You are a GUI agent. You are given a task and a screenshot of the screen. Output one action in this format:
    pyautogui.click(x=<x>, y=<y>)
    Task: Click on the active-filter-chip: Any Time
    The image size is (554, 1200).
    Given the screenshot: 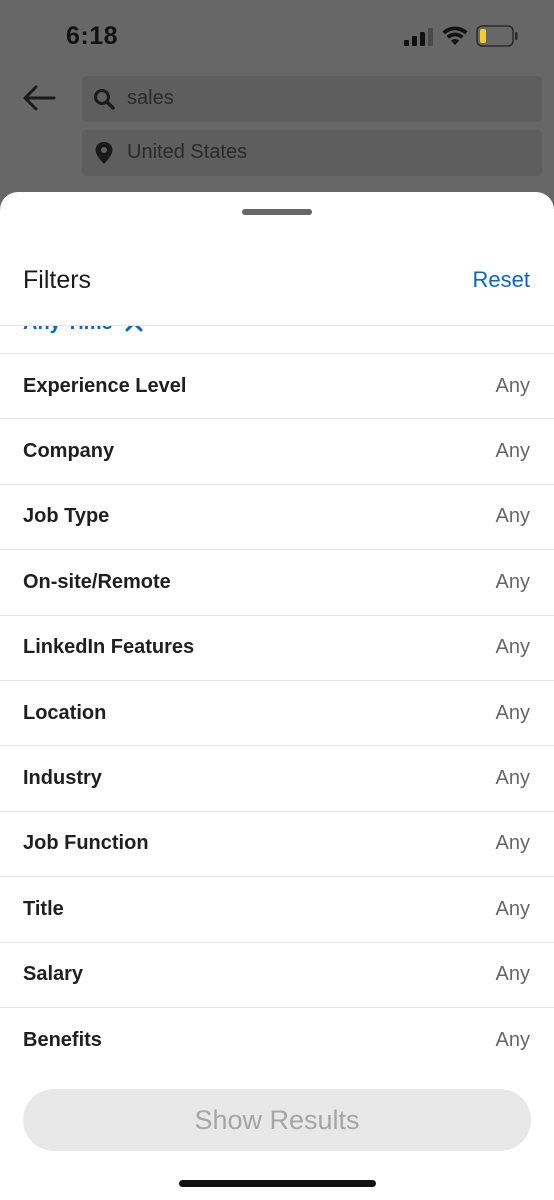 What is the action you would take?
    pyautogui.click(x=83, y=331)
    